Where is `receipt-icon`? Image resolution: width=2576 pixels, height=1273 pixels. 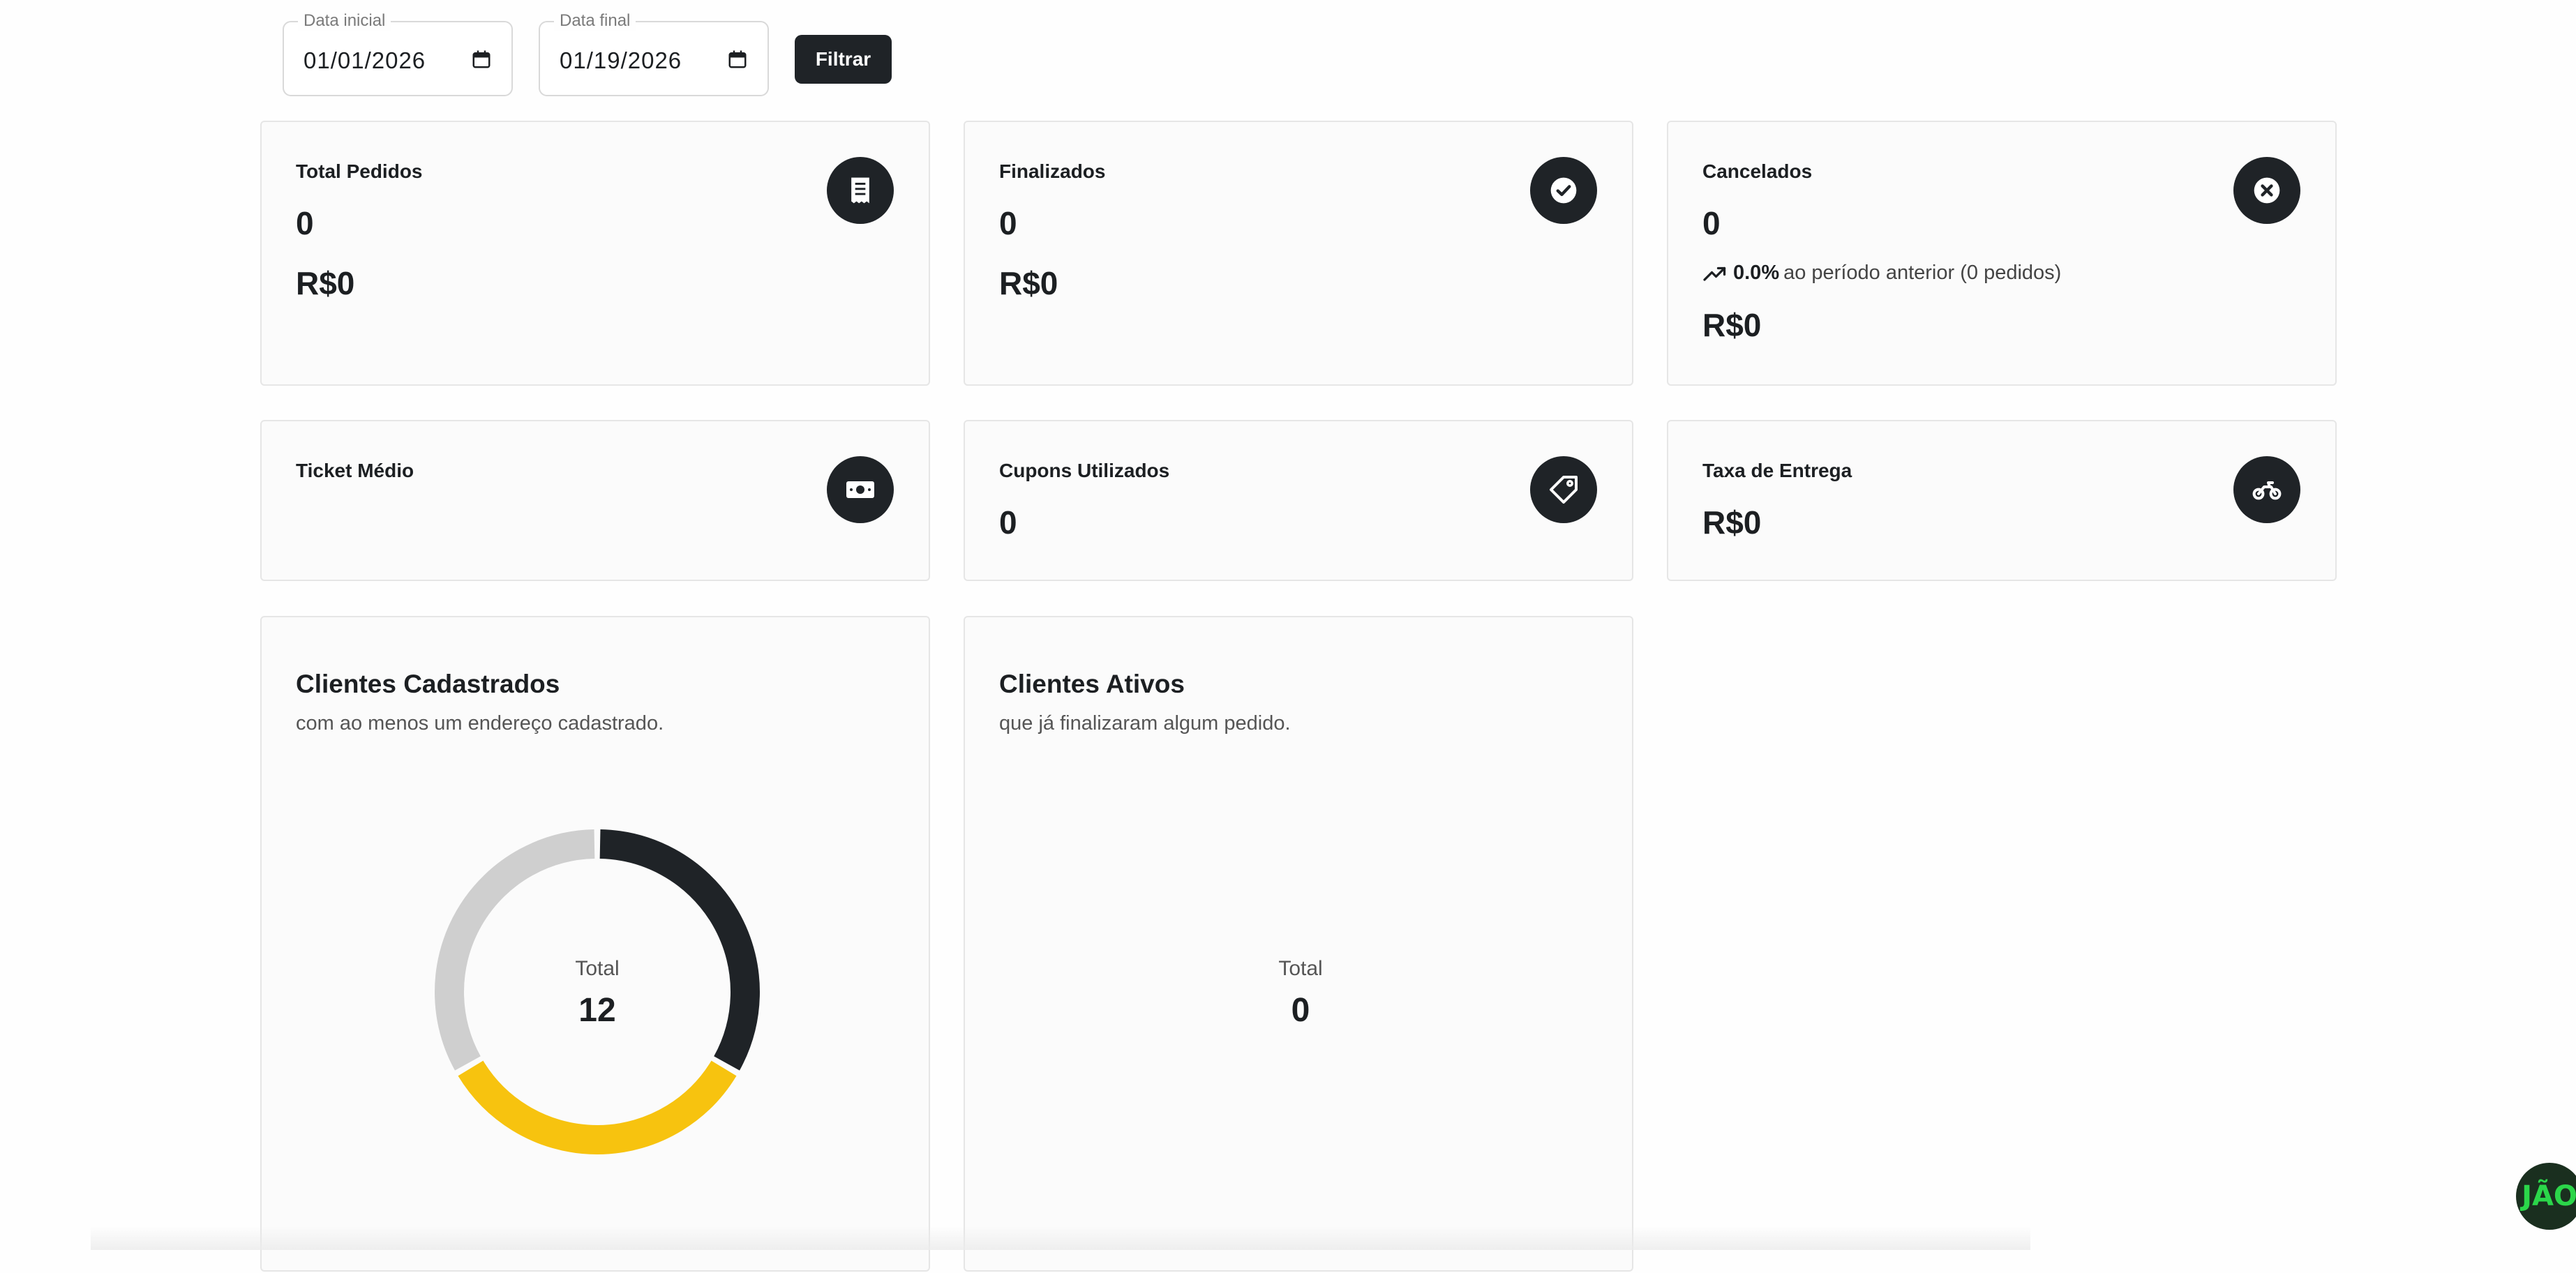
receipt-icon is located at coordinates (860, 190).